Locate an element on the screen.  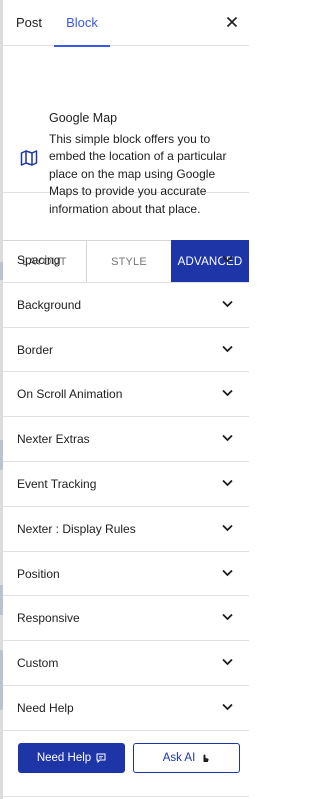
accordion-custom: Custom is located at coordinates (126, 663).